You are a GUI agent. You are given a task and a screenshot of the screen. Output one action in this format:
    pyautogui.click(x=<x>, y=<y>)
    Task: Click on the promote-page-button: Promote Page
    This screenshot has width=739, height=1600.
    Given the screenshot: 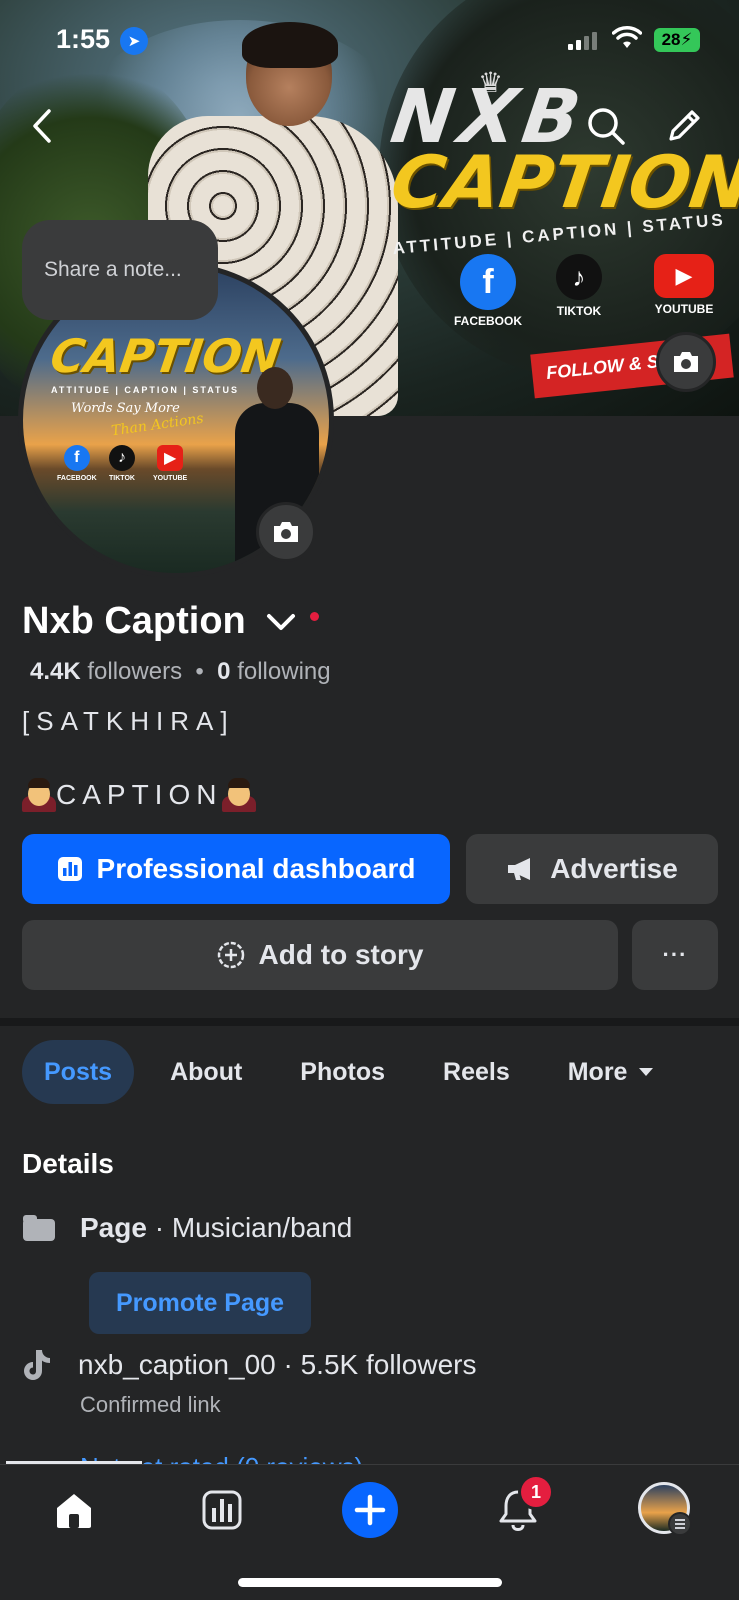 What is the action you would take?
    pyautogui.click(x=200, y=1303)
    